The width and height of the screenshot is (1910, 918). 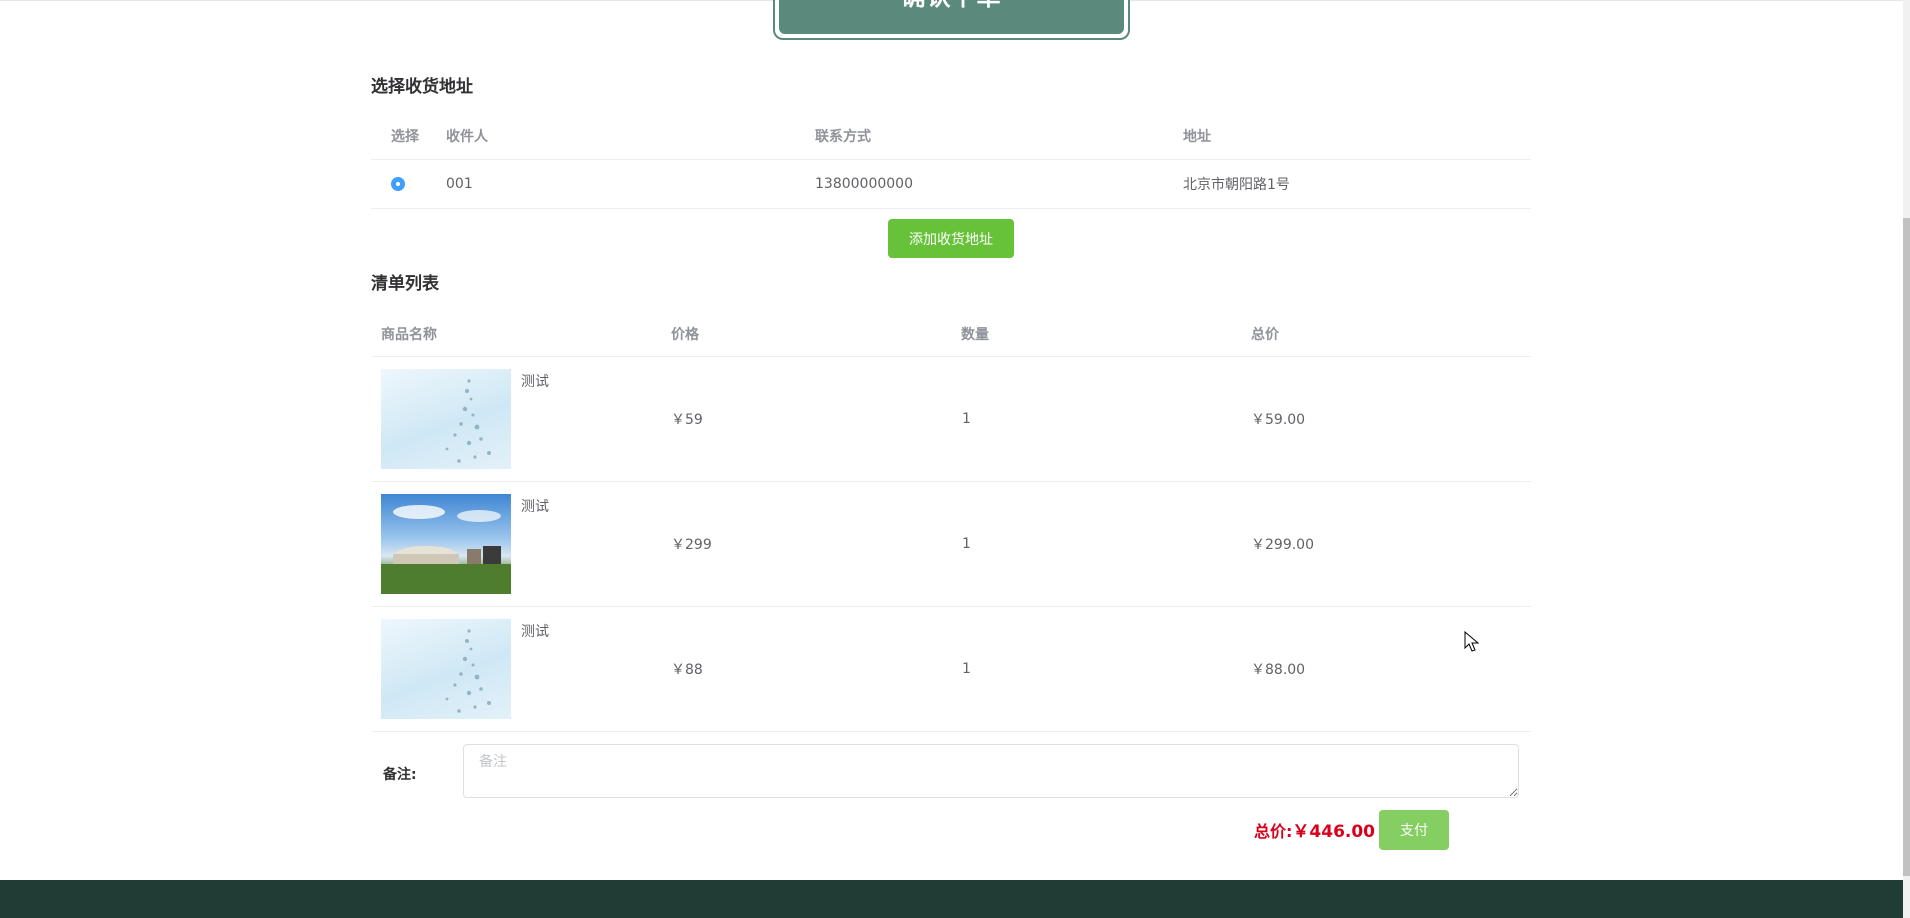 What do you see at coordinates (1278, 670) in the screenshot?
I see `product-subtotal: ￥88.00` at bounding box center [1278, 670].